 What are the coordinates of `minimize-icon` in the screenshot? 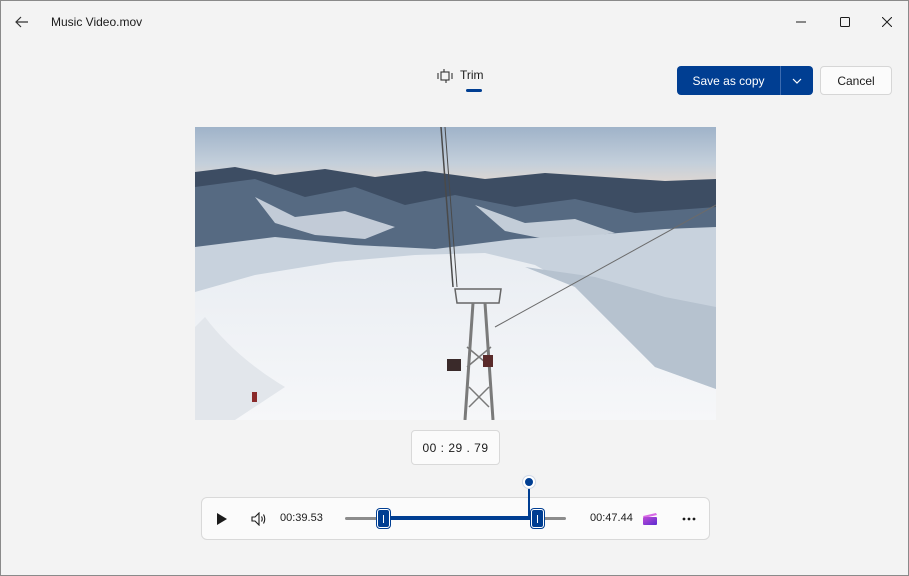 It's located at (801, 22).